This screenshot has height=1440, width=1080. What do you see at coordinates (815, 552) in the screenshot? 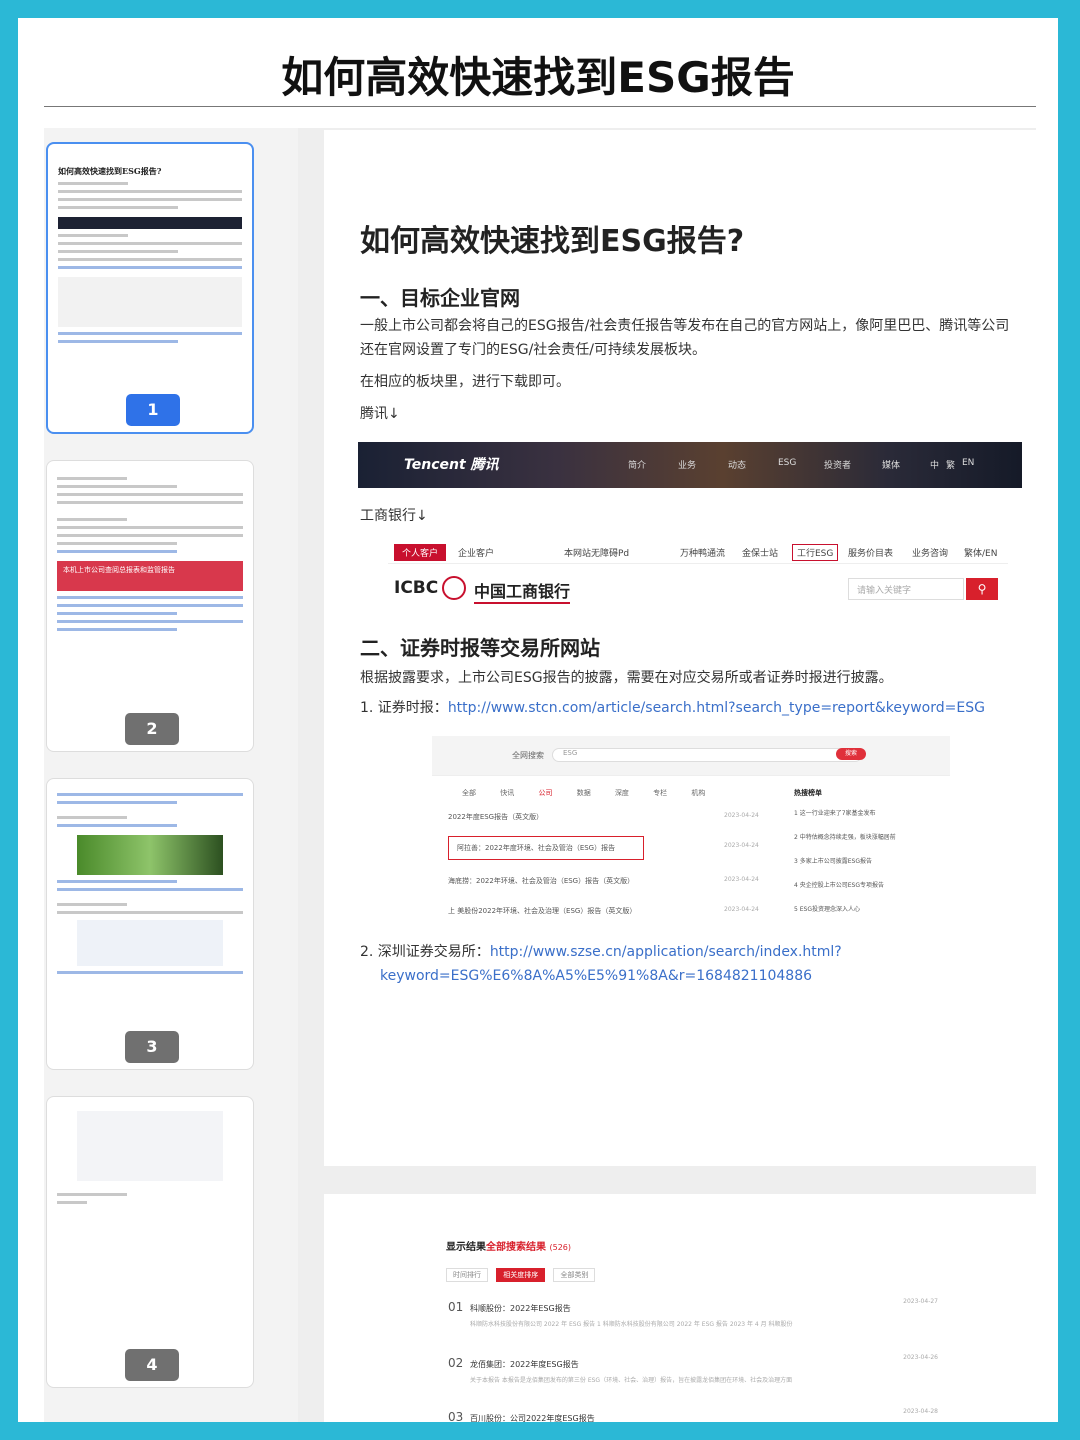
I see `icbc-tab-esg: 工行ESG` at bounding box center [815, 552].